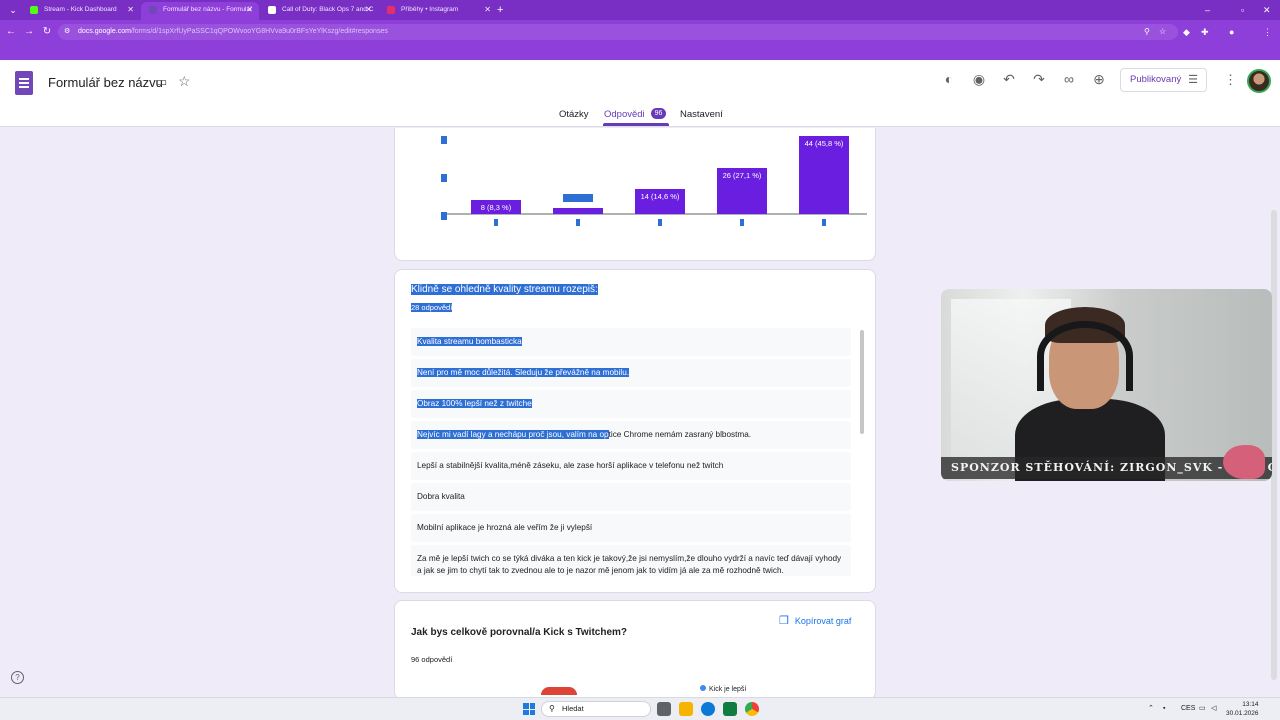 This screenshot has height=720, width=1280. What do you see at coordinates (1186, 32) in the screenshot?
I see `extension-icon: ◆` at bounding box center [1186, 32].